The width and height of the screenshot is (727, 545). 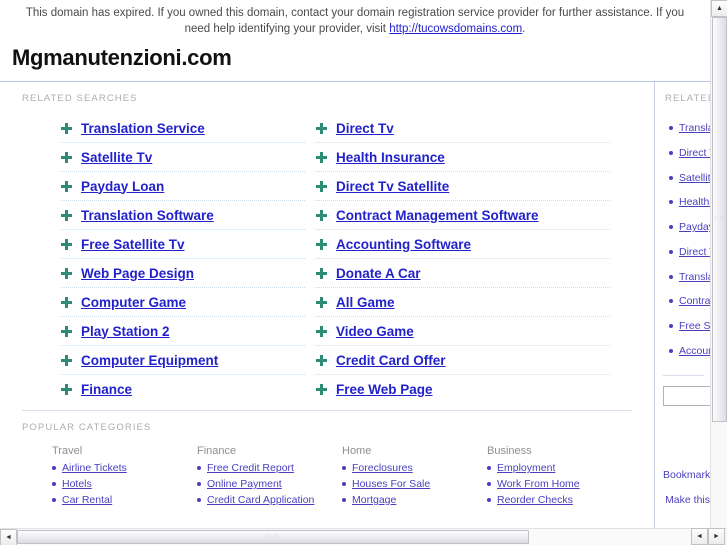 I want to click on sidebar-related-link: Direct Tv Satellite, so click(x=694, y=252).